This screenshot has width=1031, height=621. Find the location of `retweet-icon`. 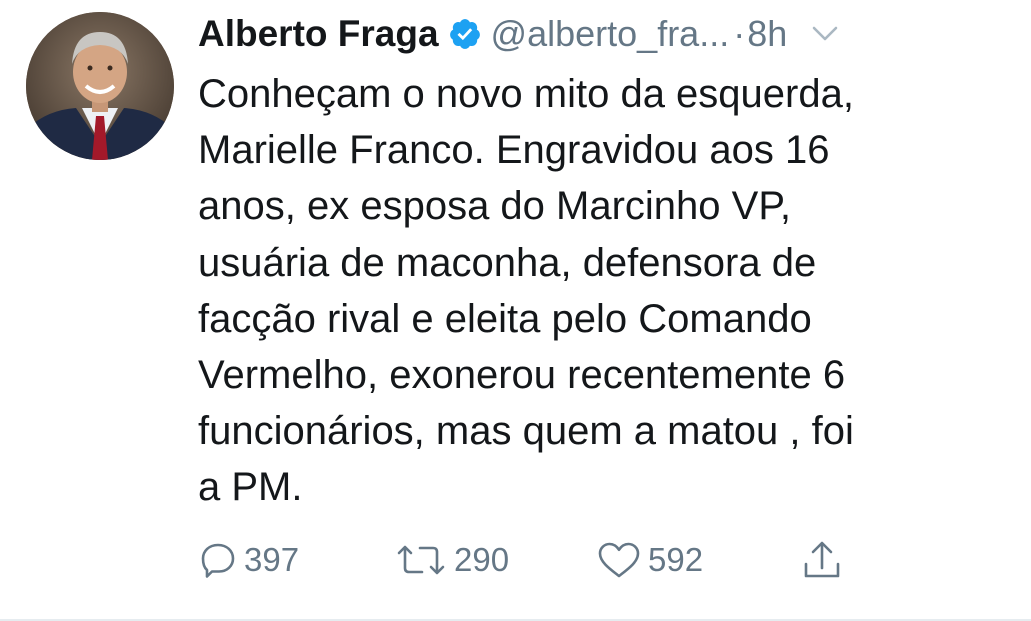

retweet-icon is located at coordinates (421, 560).